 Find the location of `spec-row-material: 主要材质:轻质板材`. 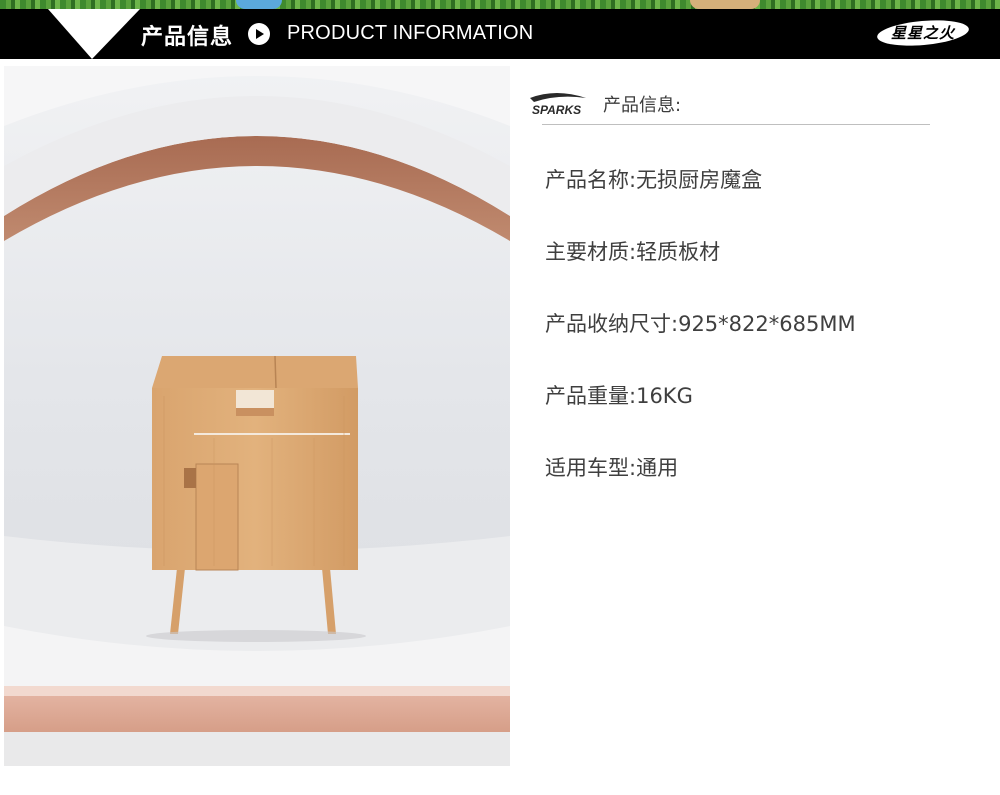

spec-row-material: 主要材质:轻质板材 is located at coordinates (632, 251).